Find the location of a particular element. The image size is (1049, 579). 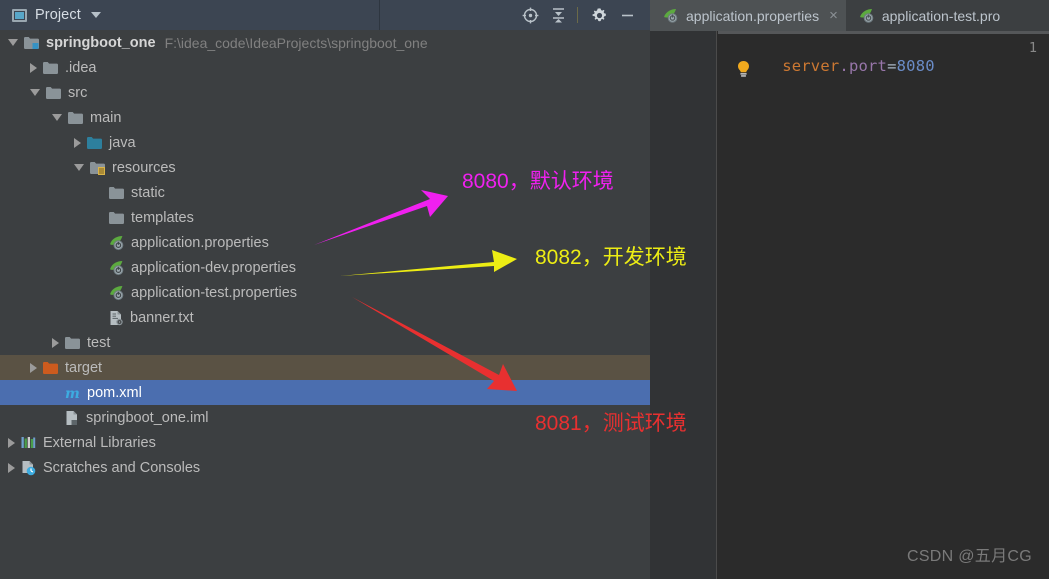

line-number: 1 is located at coordinates (1032, 48).